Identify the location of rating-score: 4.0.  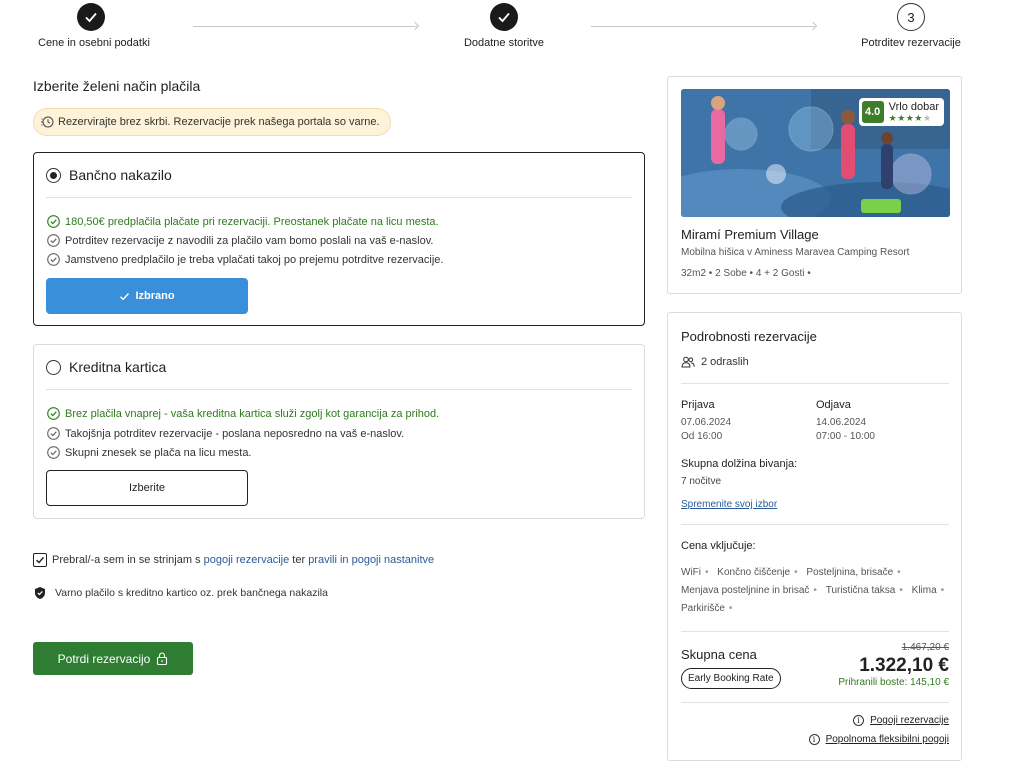
(872, 112).